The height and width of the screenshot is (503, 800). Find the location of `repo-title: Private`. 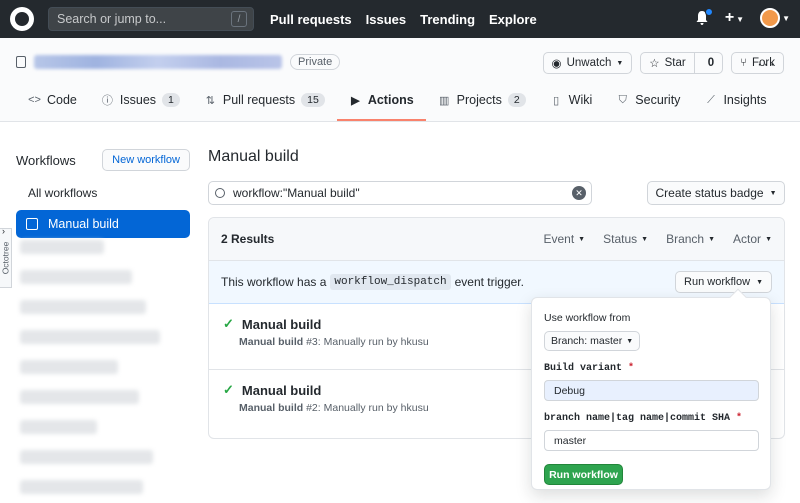

repo-title: Private is located at coordinates (178, 62).